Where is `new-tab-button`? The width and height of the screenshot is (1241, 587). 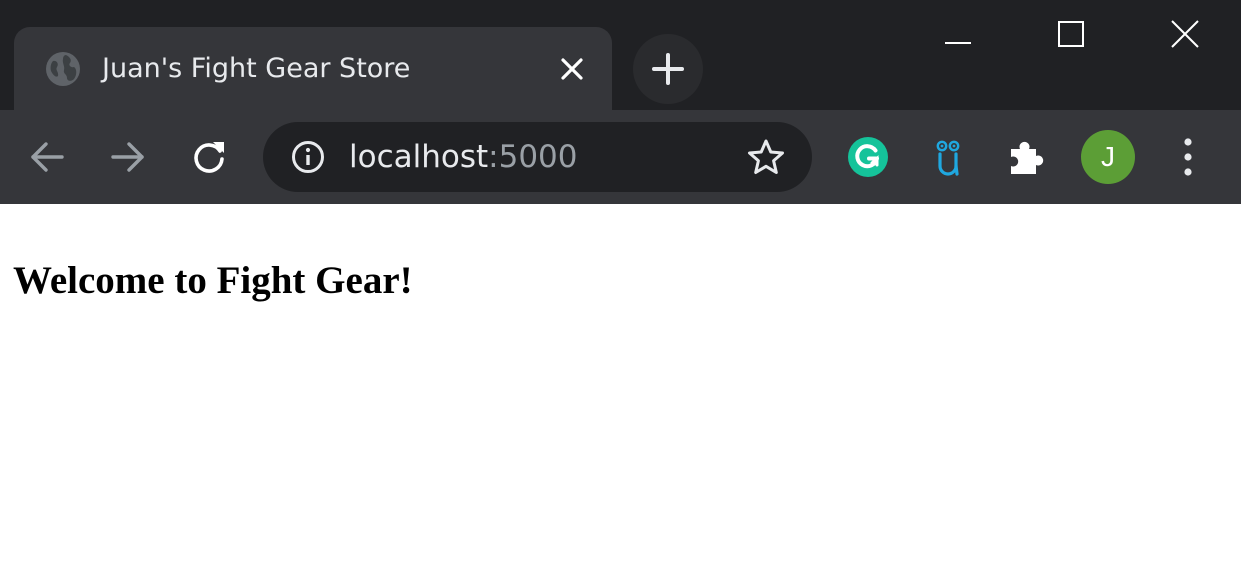
new-tab-button is located at coordinates (668, 69).